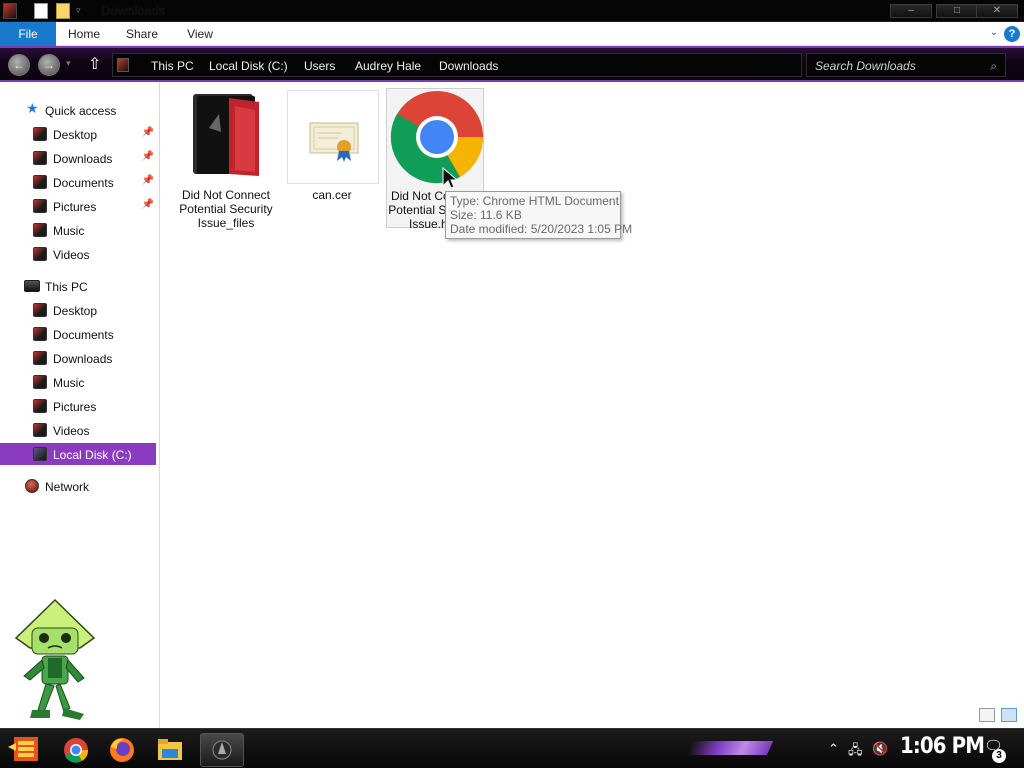  Describe the element at coordinates (1009, 715) in the screenshot. I see `large-icons-view-button` at that location.